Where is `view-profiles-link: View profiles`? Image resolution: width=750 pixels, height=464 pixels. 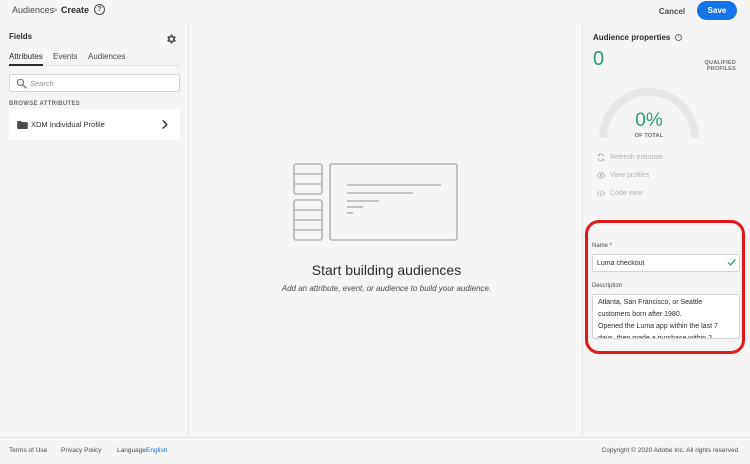
view-profiles-link: View profiles is located at coordinates (623, 176).